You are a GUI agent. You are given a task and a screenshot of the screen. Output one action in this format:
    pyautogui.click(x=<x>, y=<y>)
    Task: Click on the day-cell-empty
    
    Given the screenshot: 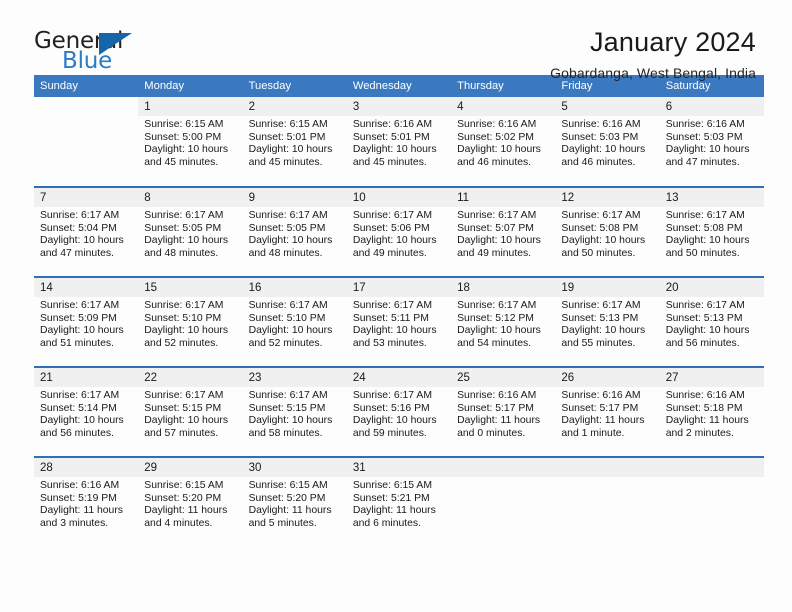 What is the action you would take?
    pyautogui.click(x=711, y=502)
    